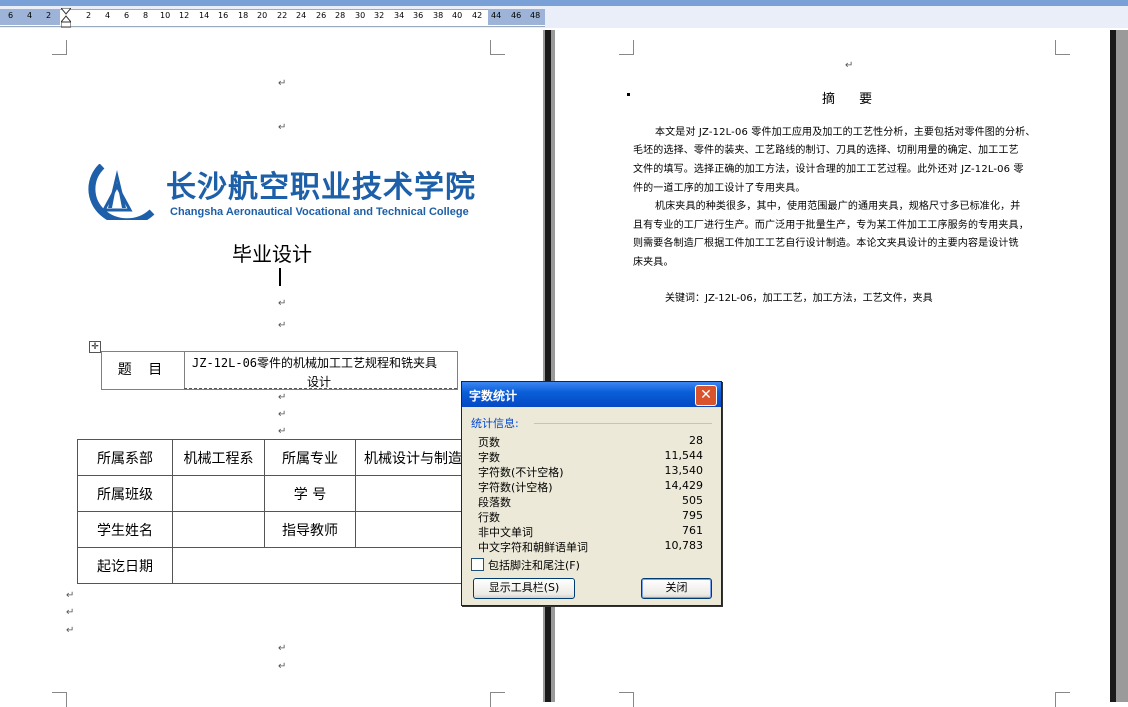  I want to click on ruler-tick: 16, so click(223, 15).